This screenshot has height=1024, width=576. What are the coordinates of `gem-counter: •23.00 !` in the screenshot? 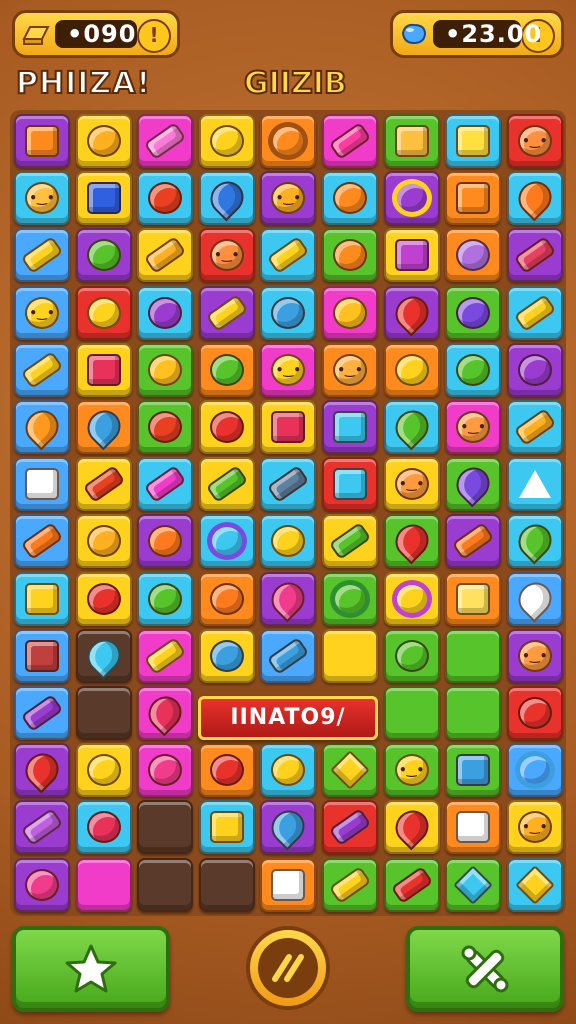 It's located at (477, 34).